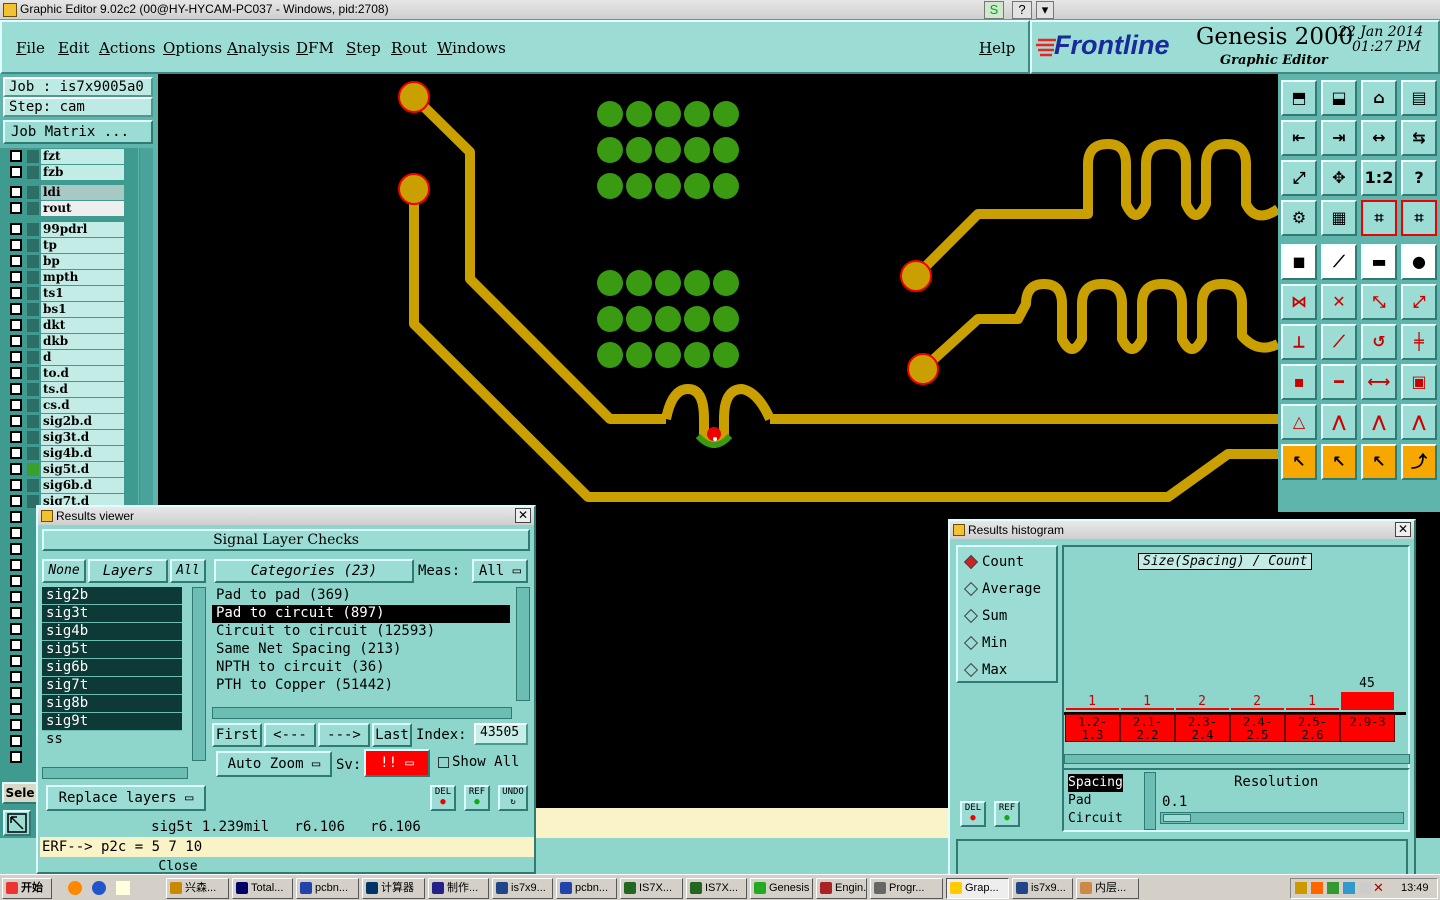 This screenshot has height=900, width=1440. I want to click on network-icon: ✕, so click(1378, 888).